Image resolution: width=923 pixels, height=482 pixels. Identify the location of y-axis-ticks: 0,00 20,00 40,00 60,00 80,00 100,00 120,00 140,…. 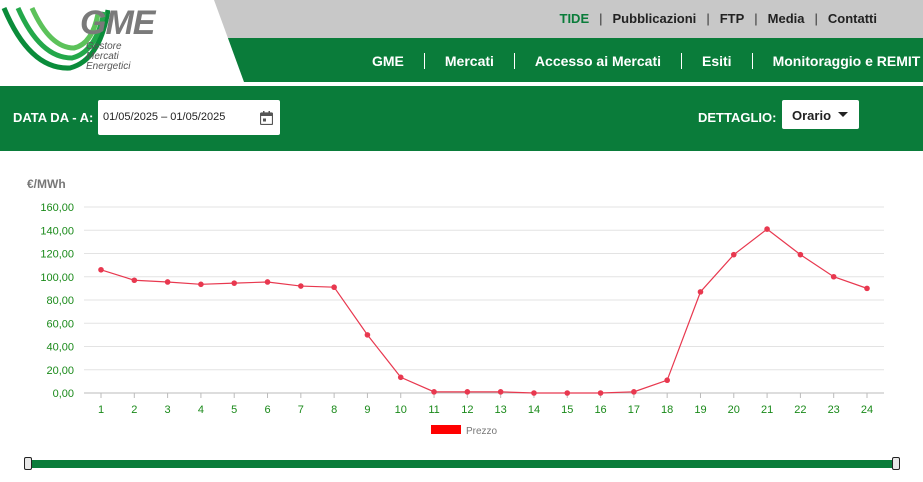
(57, 301).